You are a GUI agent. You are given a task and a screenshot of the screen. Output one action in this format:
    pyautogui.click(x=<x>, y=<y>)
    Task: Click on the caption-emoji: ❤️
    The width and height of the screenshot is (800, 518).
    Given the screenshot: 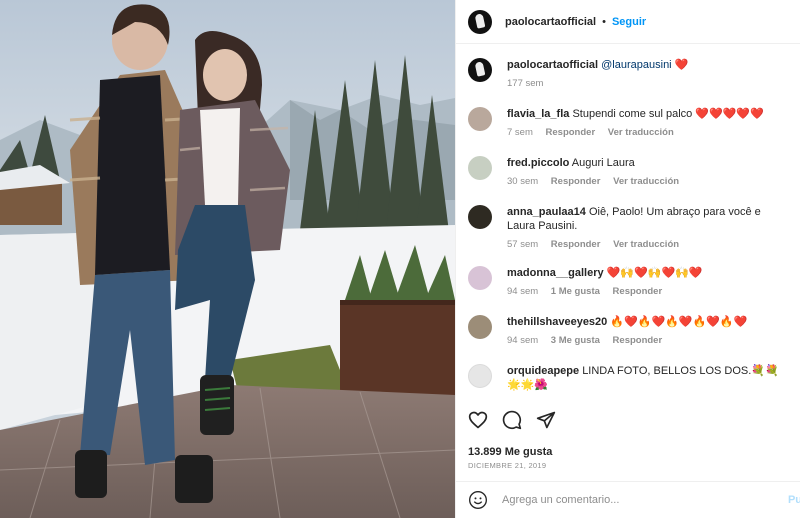 What is the action you would take?
    pyautogui.click(x=681, y=65)
    